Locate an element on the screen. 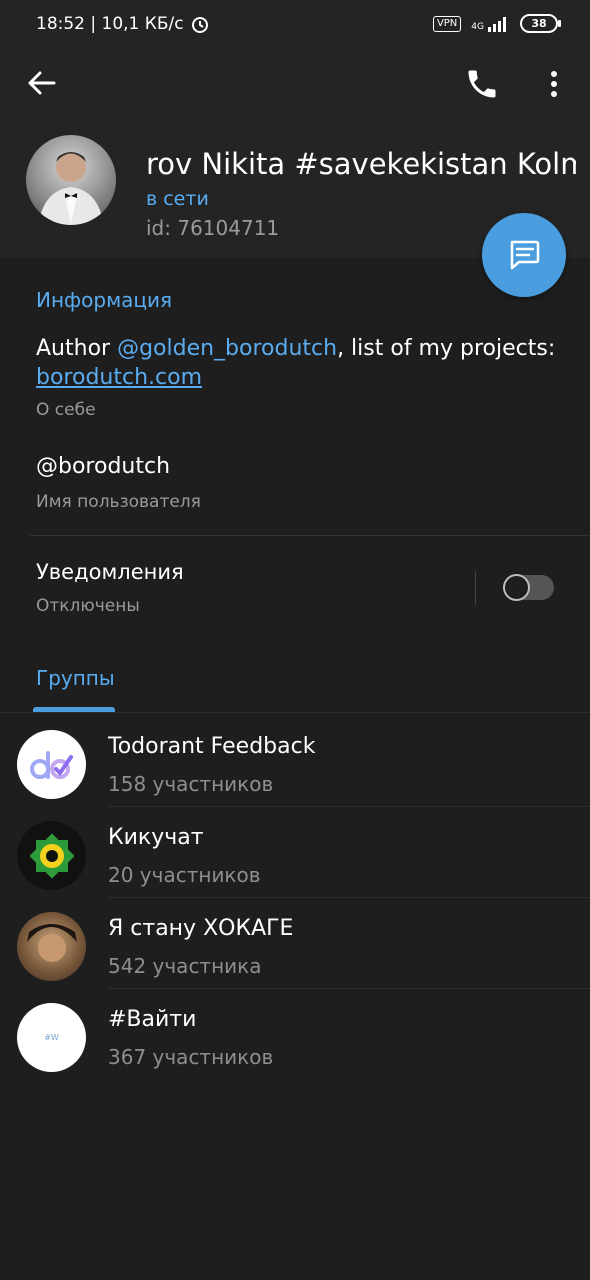 This screenshot has width=590, height=1280. alarm-clock-icon is located at coordinates (199, 25).